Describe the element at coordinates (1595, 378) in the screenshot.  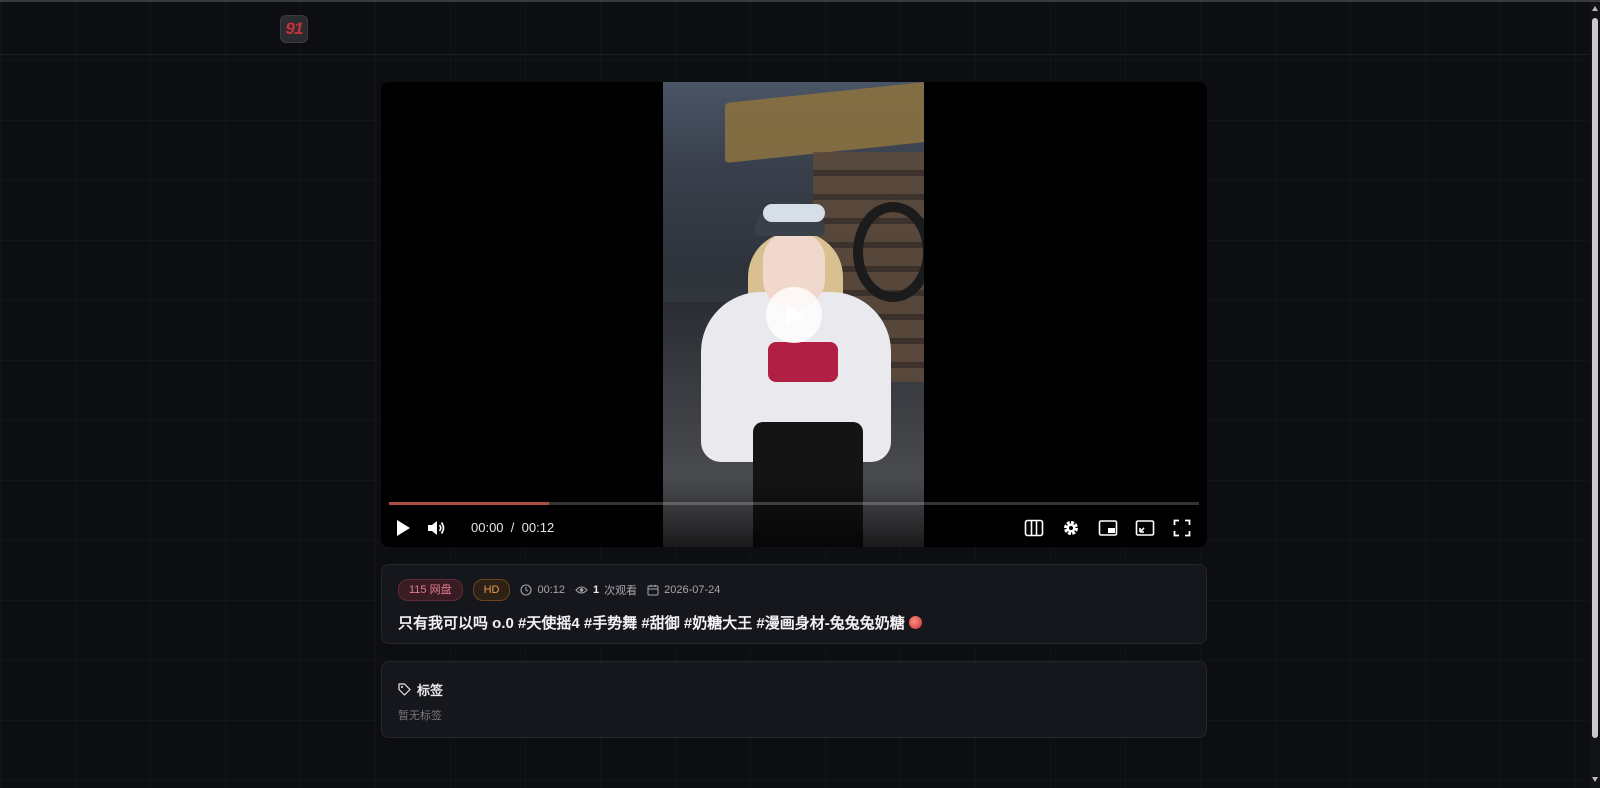
I see `scrollbar-thumb` at that location.